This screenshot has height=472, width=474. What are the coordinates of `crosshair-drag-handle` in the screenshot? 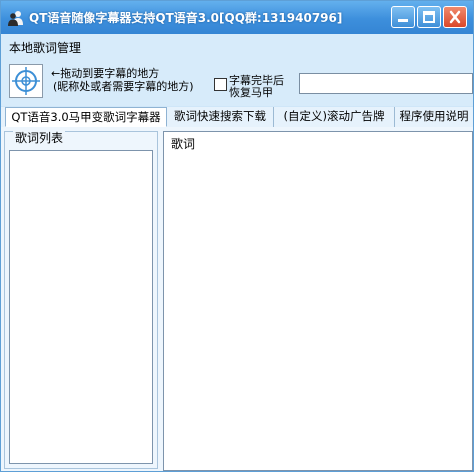 It's located at (26, 81).